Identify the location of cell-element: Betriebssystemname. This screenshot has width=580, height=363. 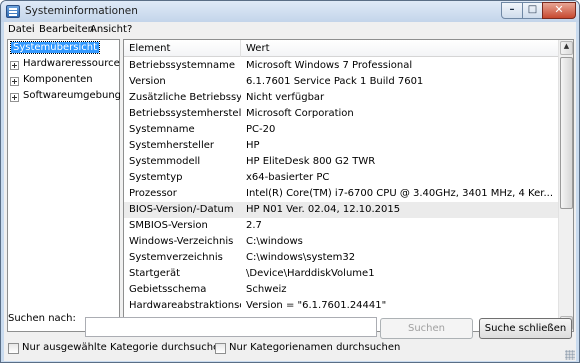
(182, 65).